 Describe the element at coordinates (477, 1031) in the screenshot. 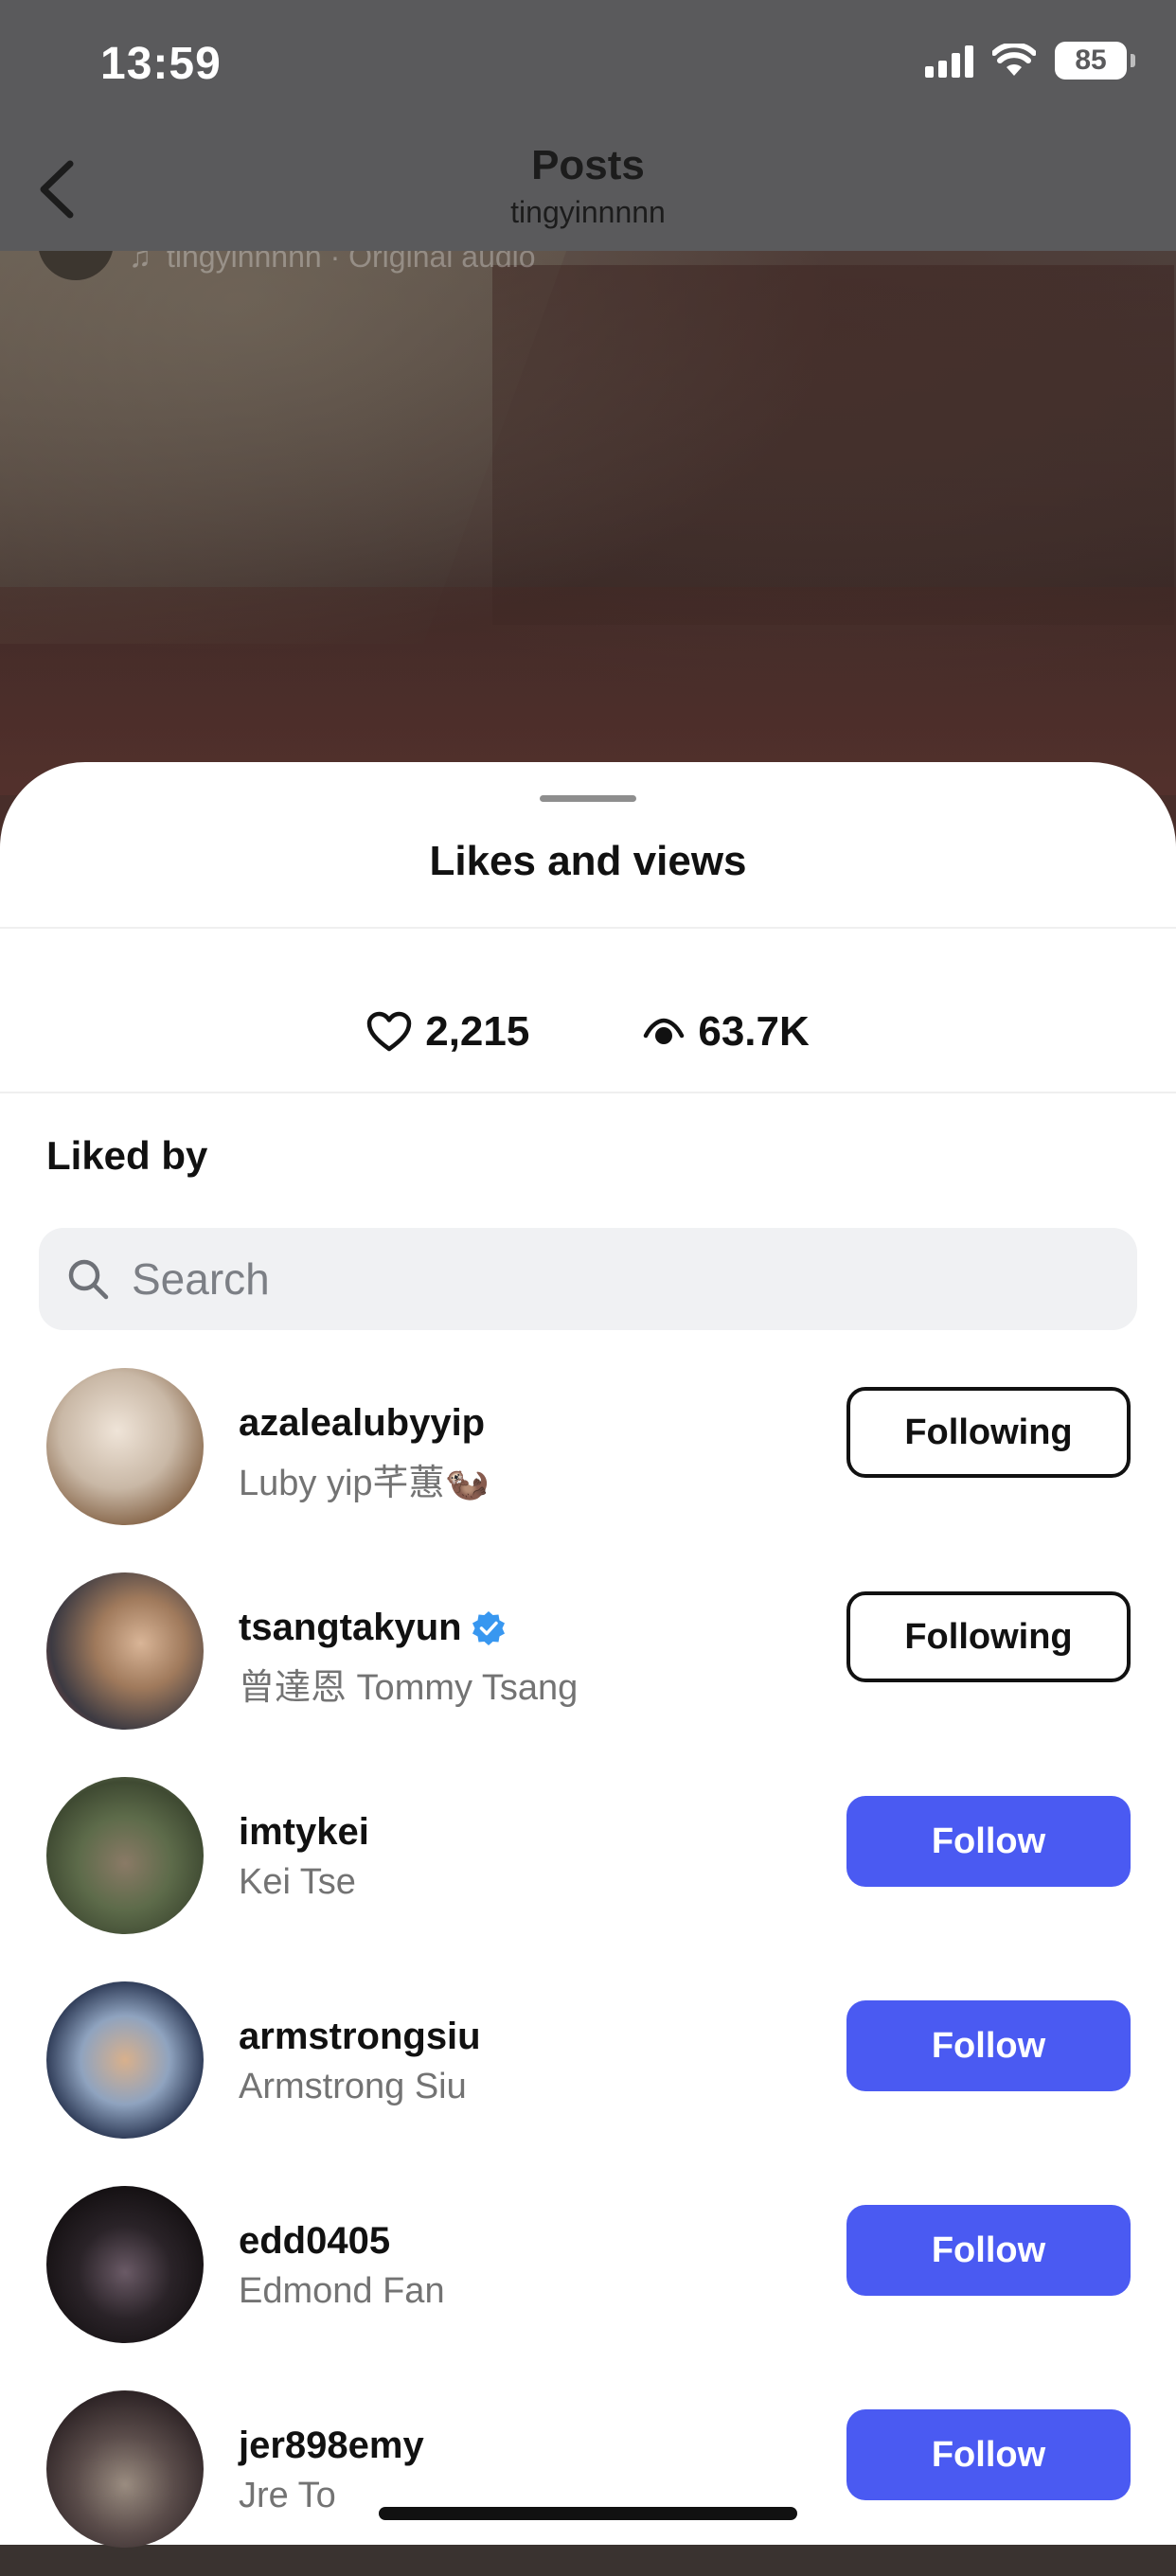

I see `likes-count: 2,215` at that location.